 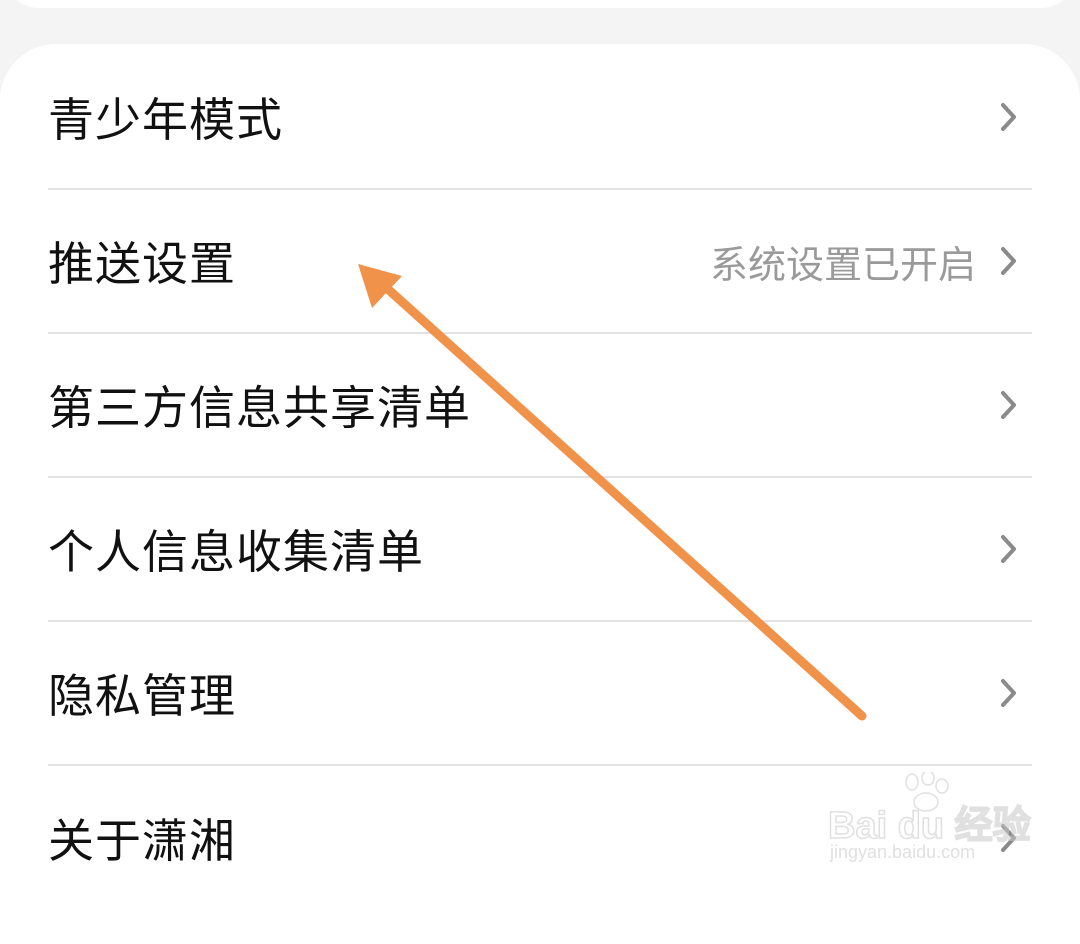 I want to click on setting-row-youth-mode: 青少年模式, so click(x=540, y=118).